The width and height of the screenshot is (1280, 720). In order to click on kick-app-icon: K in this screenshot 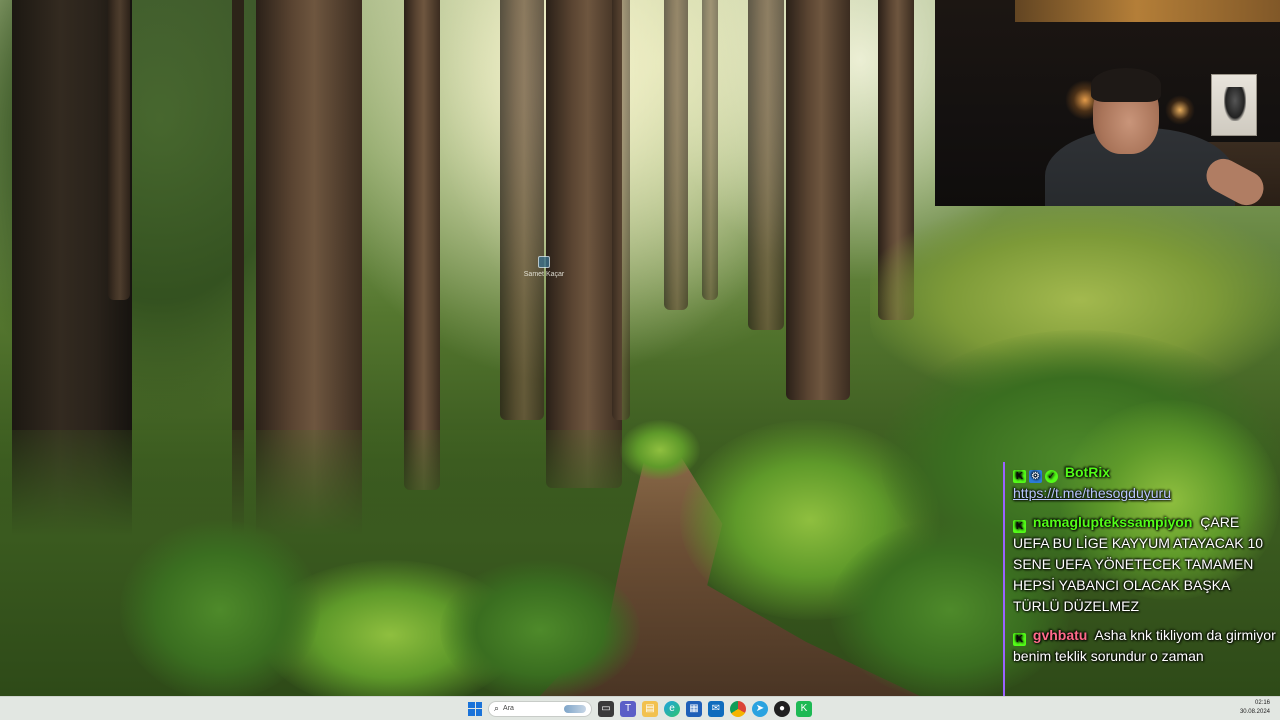, I will do `click(804, 708)`.